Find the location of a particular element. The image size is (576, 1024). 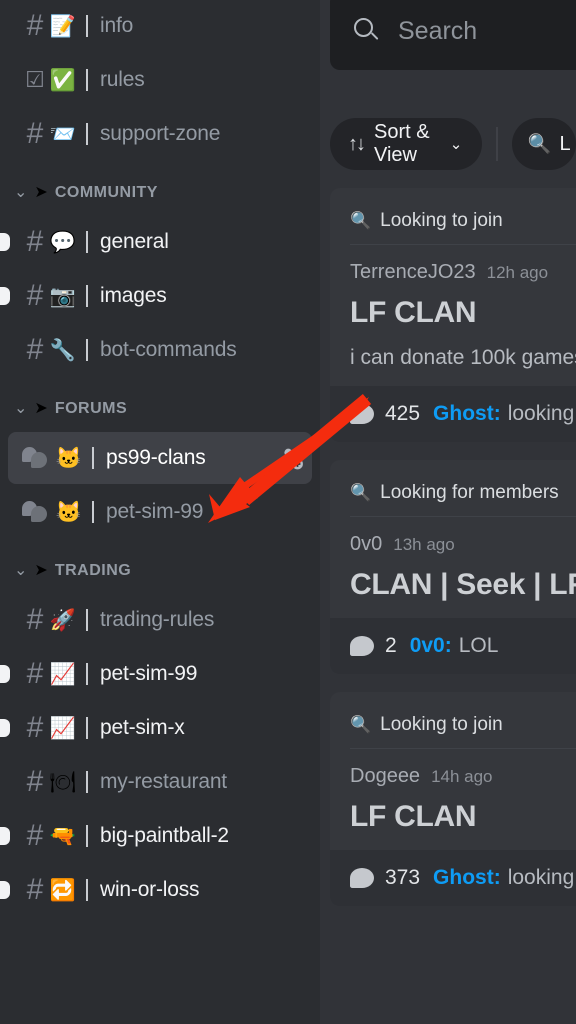

comment-count: 425 is located at coordinates (403, 413).